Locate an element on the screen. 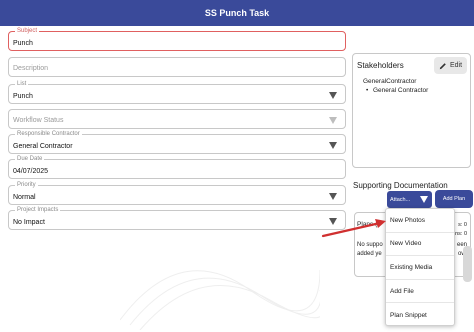 Image resolution: width=474 pixels, height=332 pixels. responsible-contractor-value: General Contractor is located at coordinates (43, 146).